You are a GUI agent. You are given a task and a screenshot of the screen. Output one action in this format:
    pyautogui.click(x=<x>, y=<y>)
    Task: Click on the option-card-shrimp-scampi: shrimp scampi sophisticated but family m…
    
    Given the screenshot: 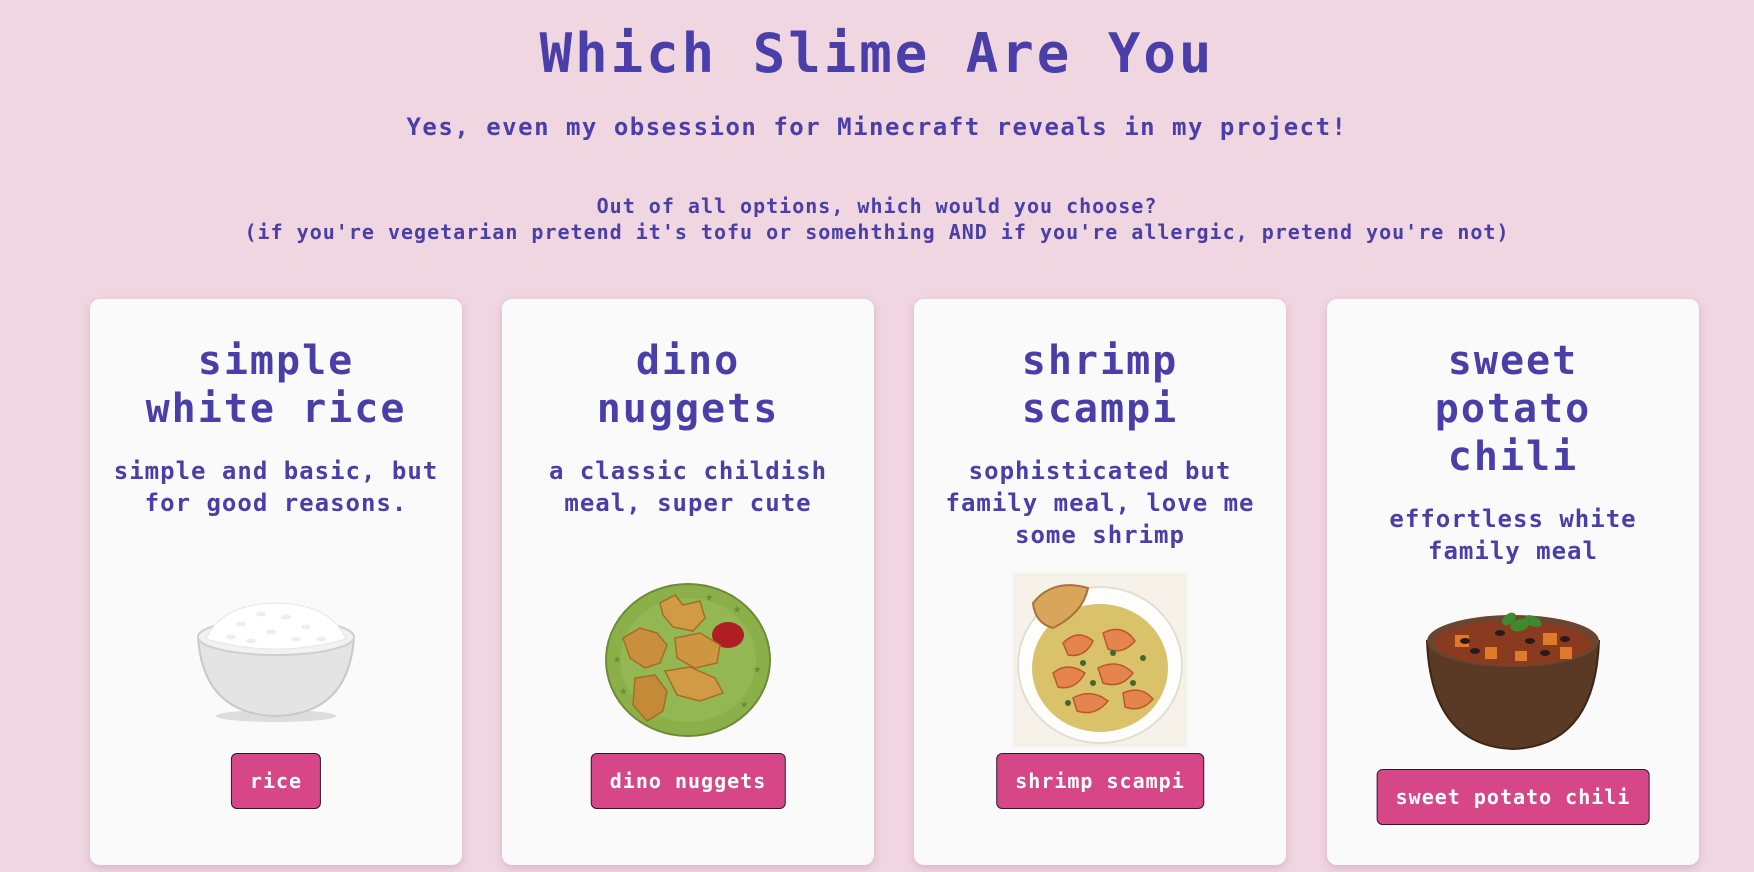 What is the action you would take?
    pyautogui.click(x=1100, y=582)
    